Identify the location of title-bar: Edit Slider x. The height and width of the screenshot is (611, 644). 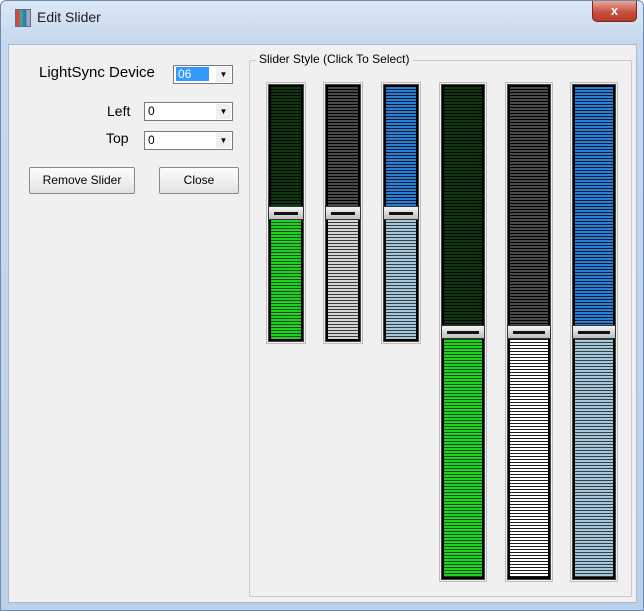
(322, 18).